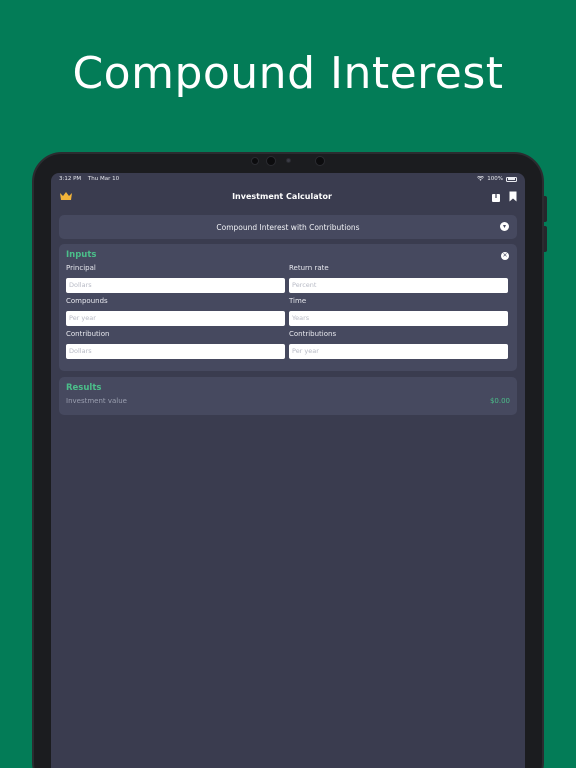 This screenshot has height=768, width=576. I want to click on investment-value-label: Investment value, so click(96, 401).